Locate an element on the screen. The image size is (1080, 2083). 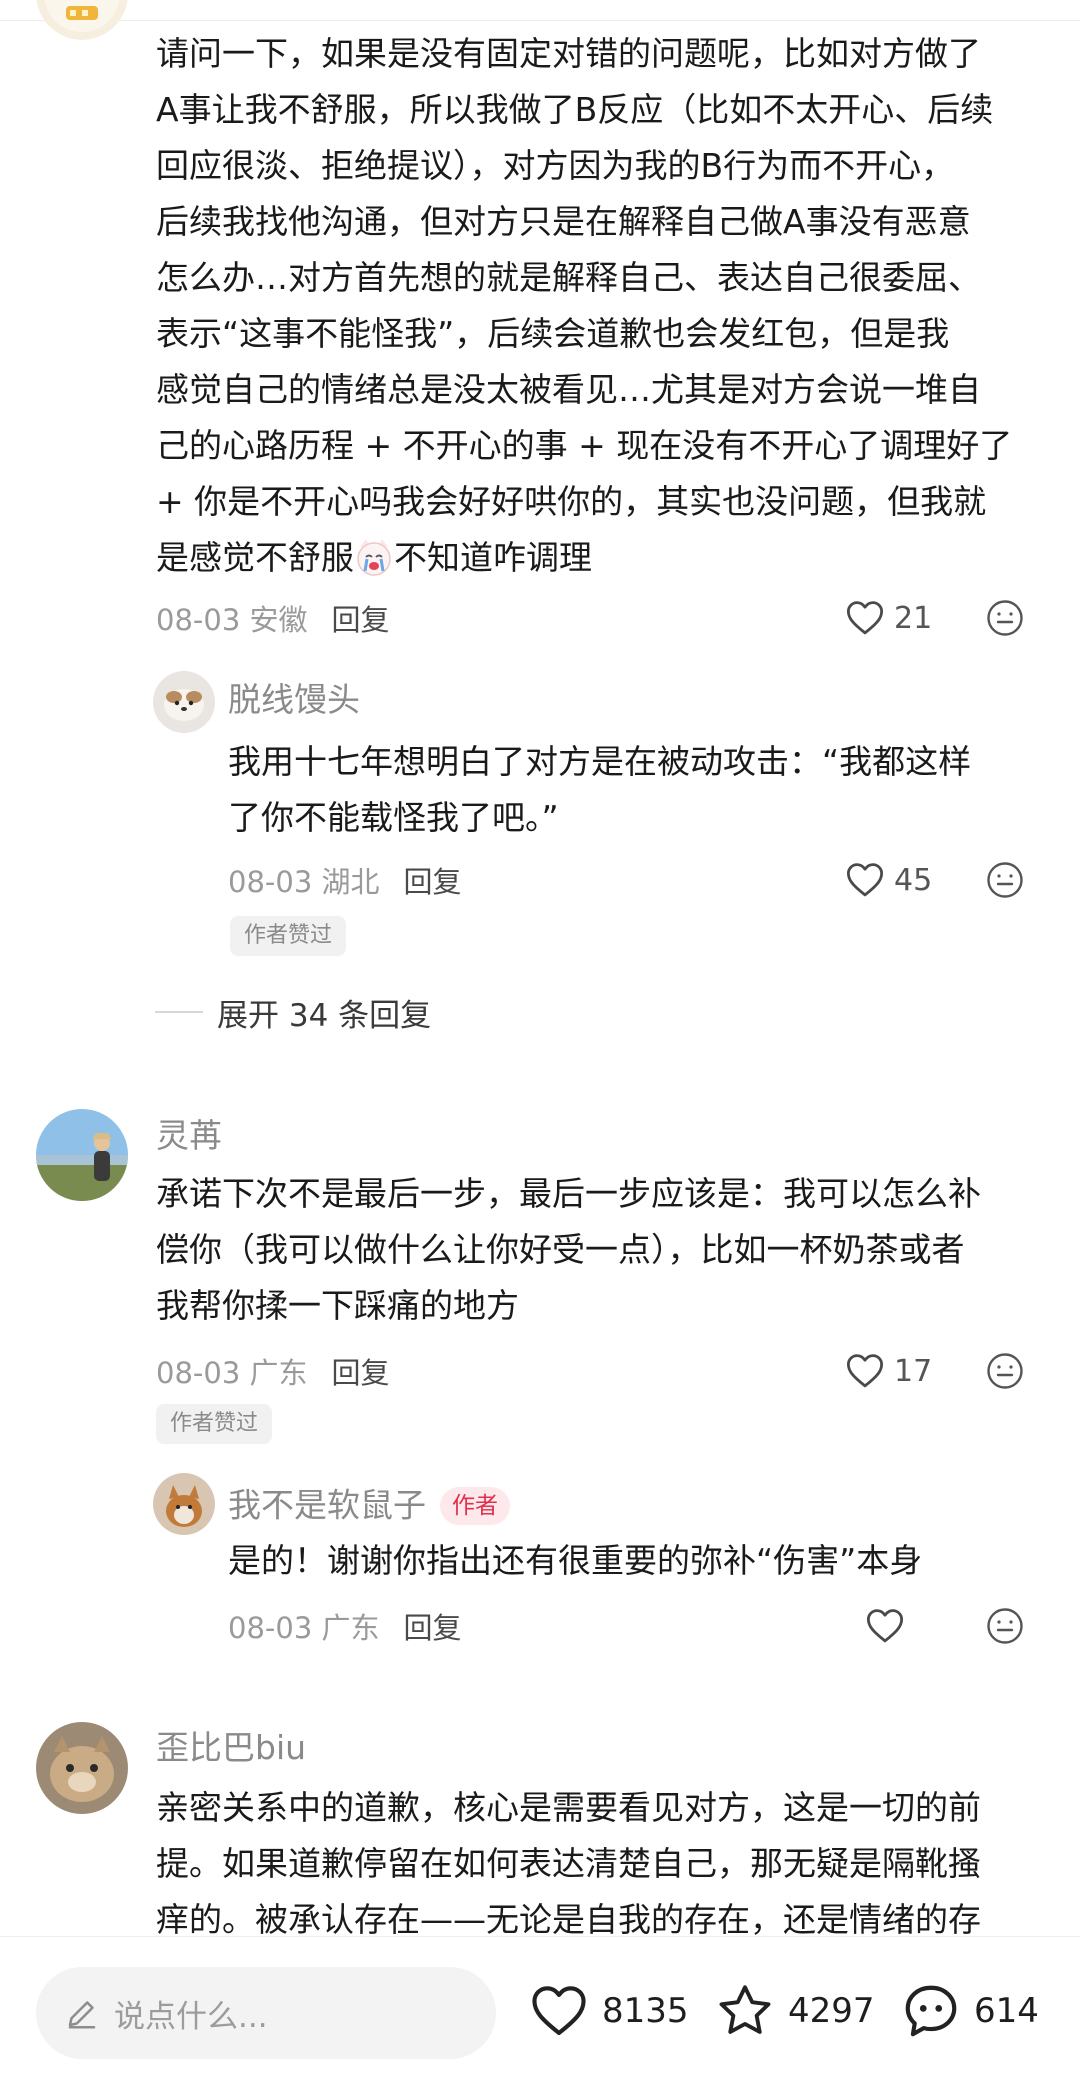
comment-line: 提。如果道歉停留在如何表达清楚自己，那无疑是隔靴搔 is located at coordinates (568, 1863).